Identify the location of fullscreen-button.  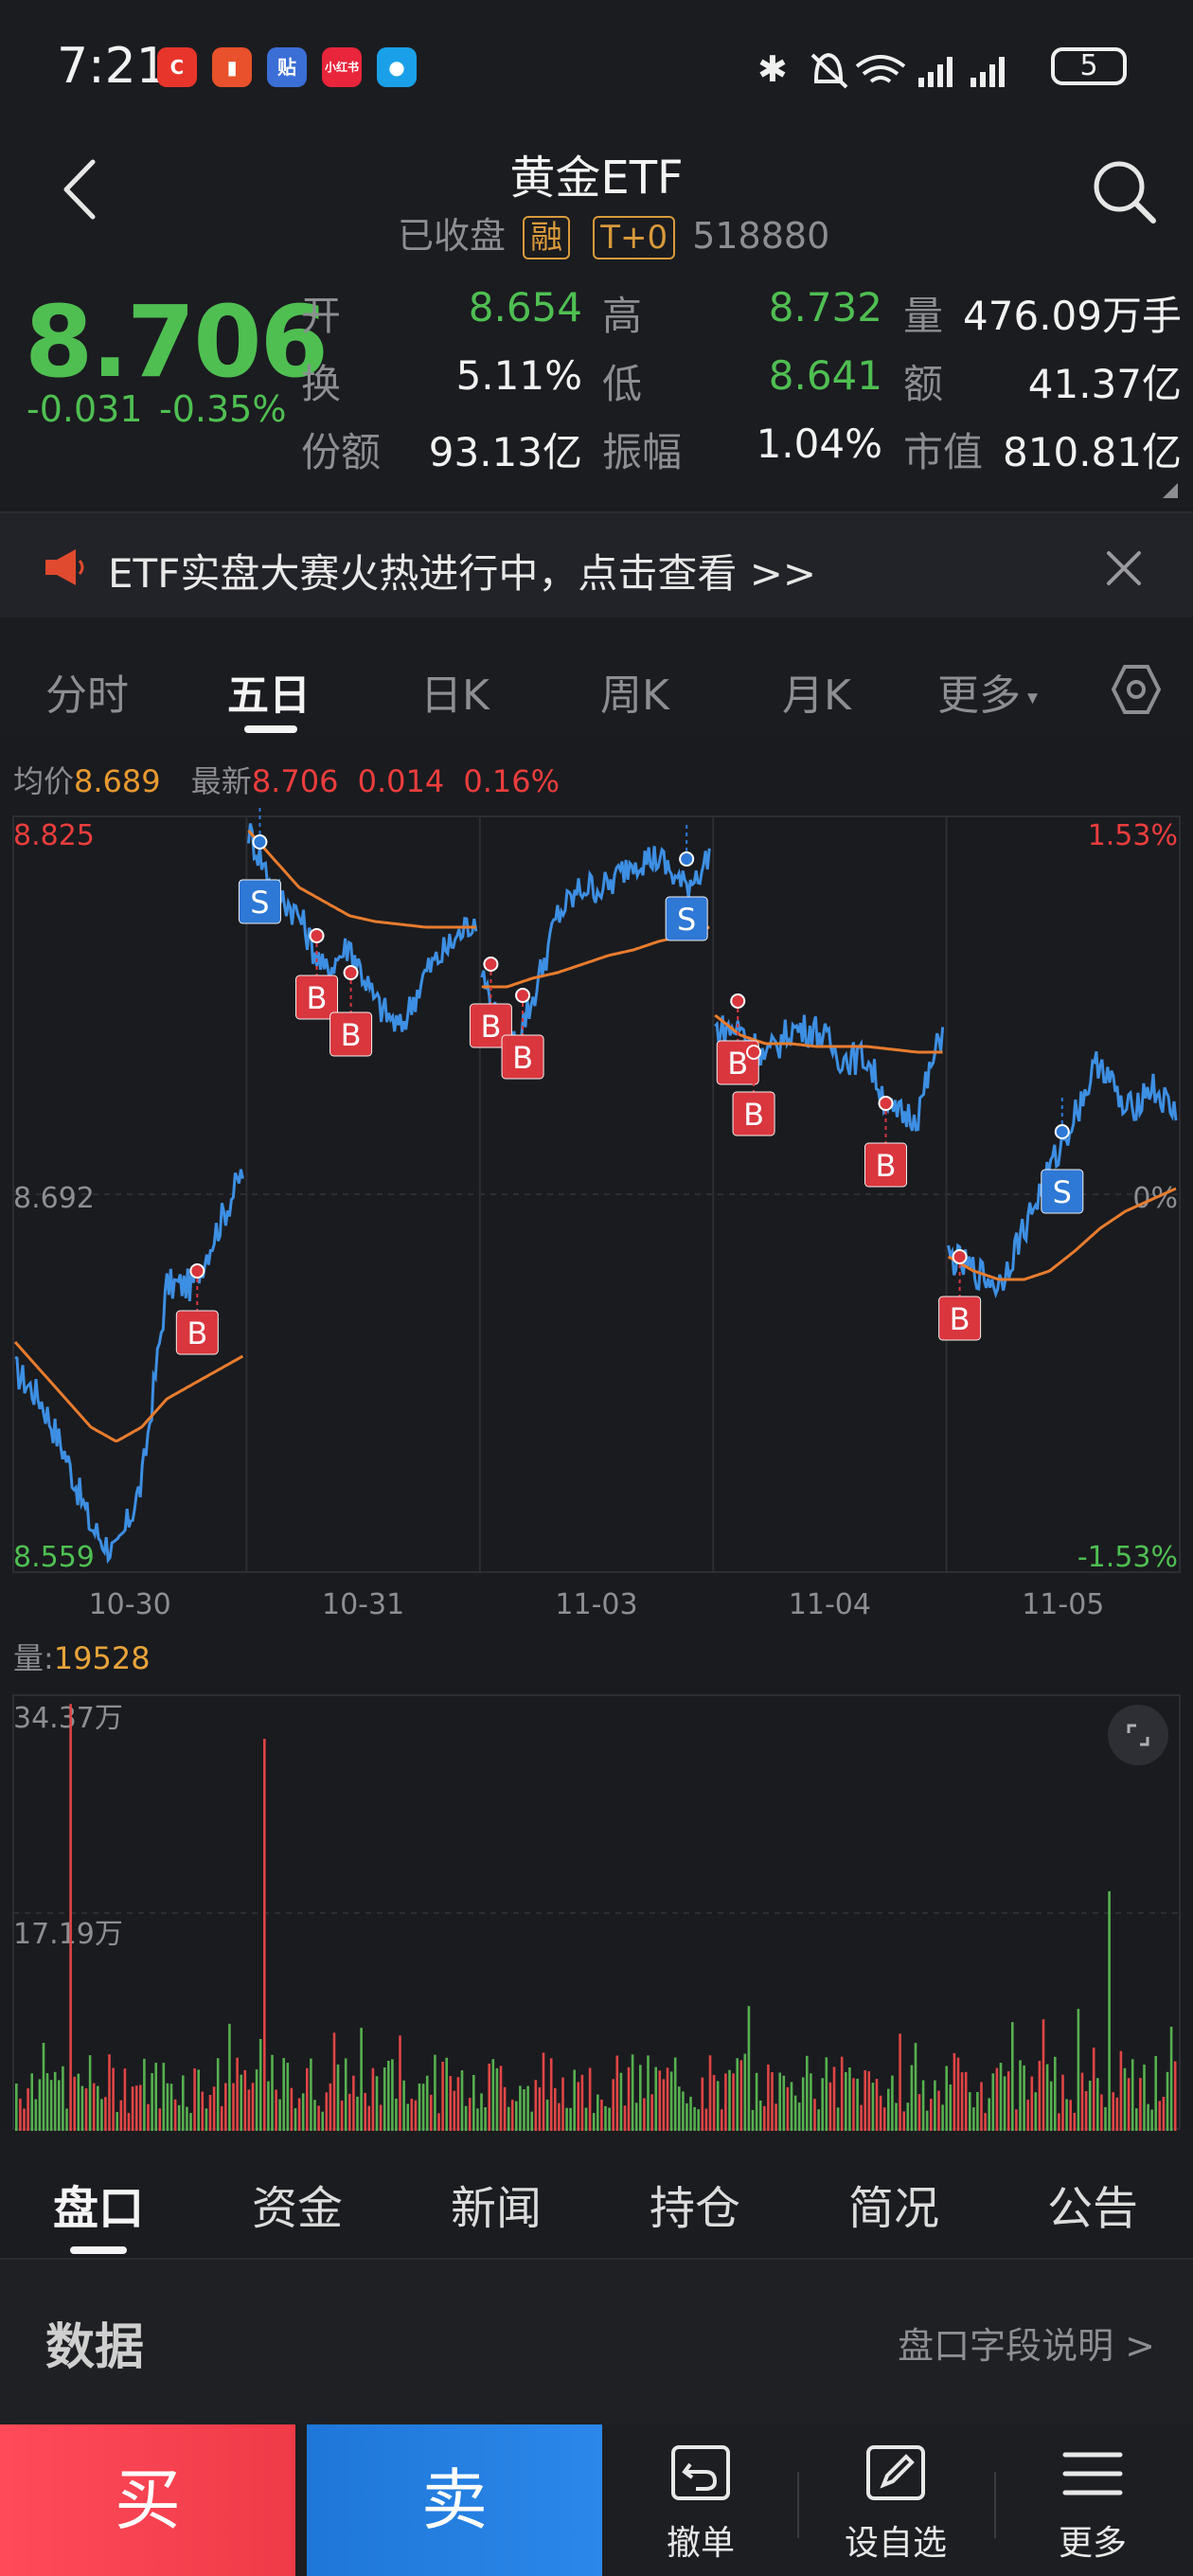
(1138, 1735).